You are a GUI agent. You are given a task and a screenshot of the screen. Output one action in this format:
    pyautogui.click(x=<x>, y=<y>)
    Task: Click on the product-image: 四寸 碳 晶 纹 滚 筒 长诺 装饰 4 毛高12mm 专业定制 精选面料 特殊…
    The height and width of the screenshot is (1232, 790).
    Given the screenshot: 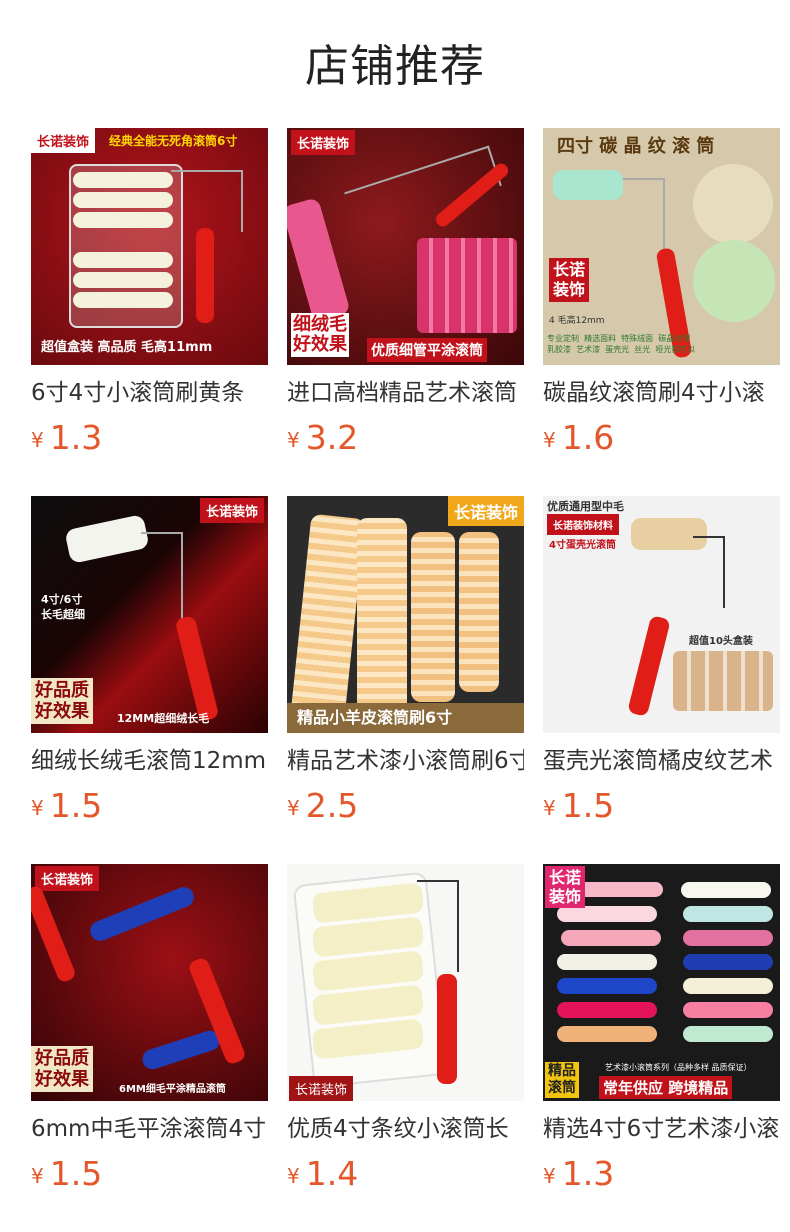 What is the action you would take?
    pyautogui.click(x=661, y=246)
    